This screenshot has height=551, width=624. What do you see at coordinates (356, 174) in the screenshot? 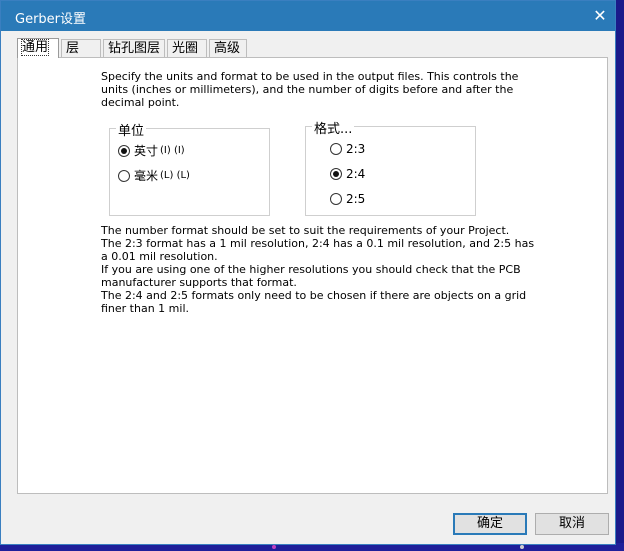
I see `radio-format-2-4-label: 2:4` at bounding box center [356, 174].